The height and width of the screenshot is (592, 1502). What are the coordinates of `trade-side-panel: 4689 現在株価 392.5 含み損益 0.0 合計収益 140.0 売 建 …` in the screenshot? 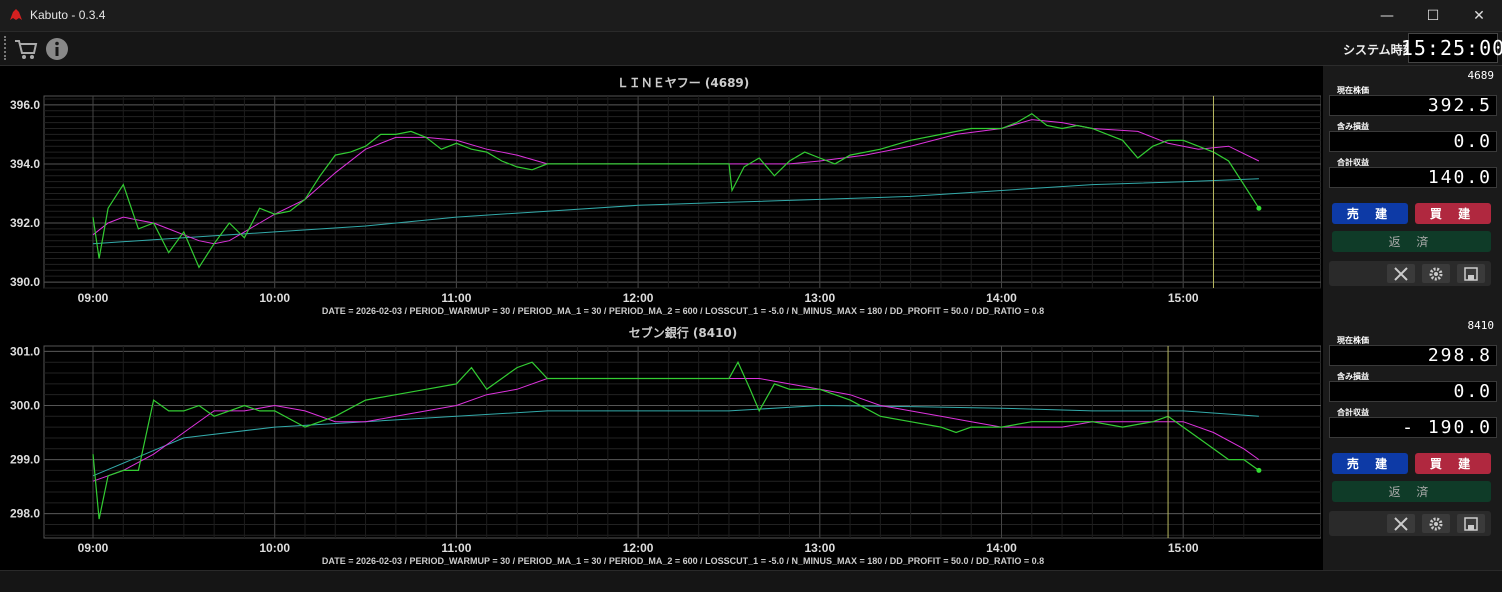 It's located at (1412, 318).